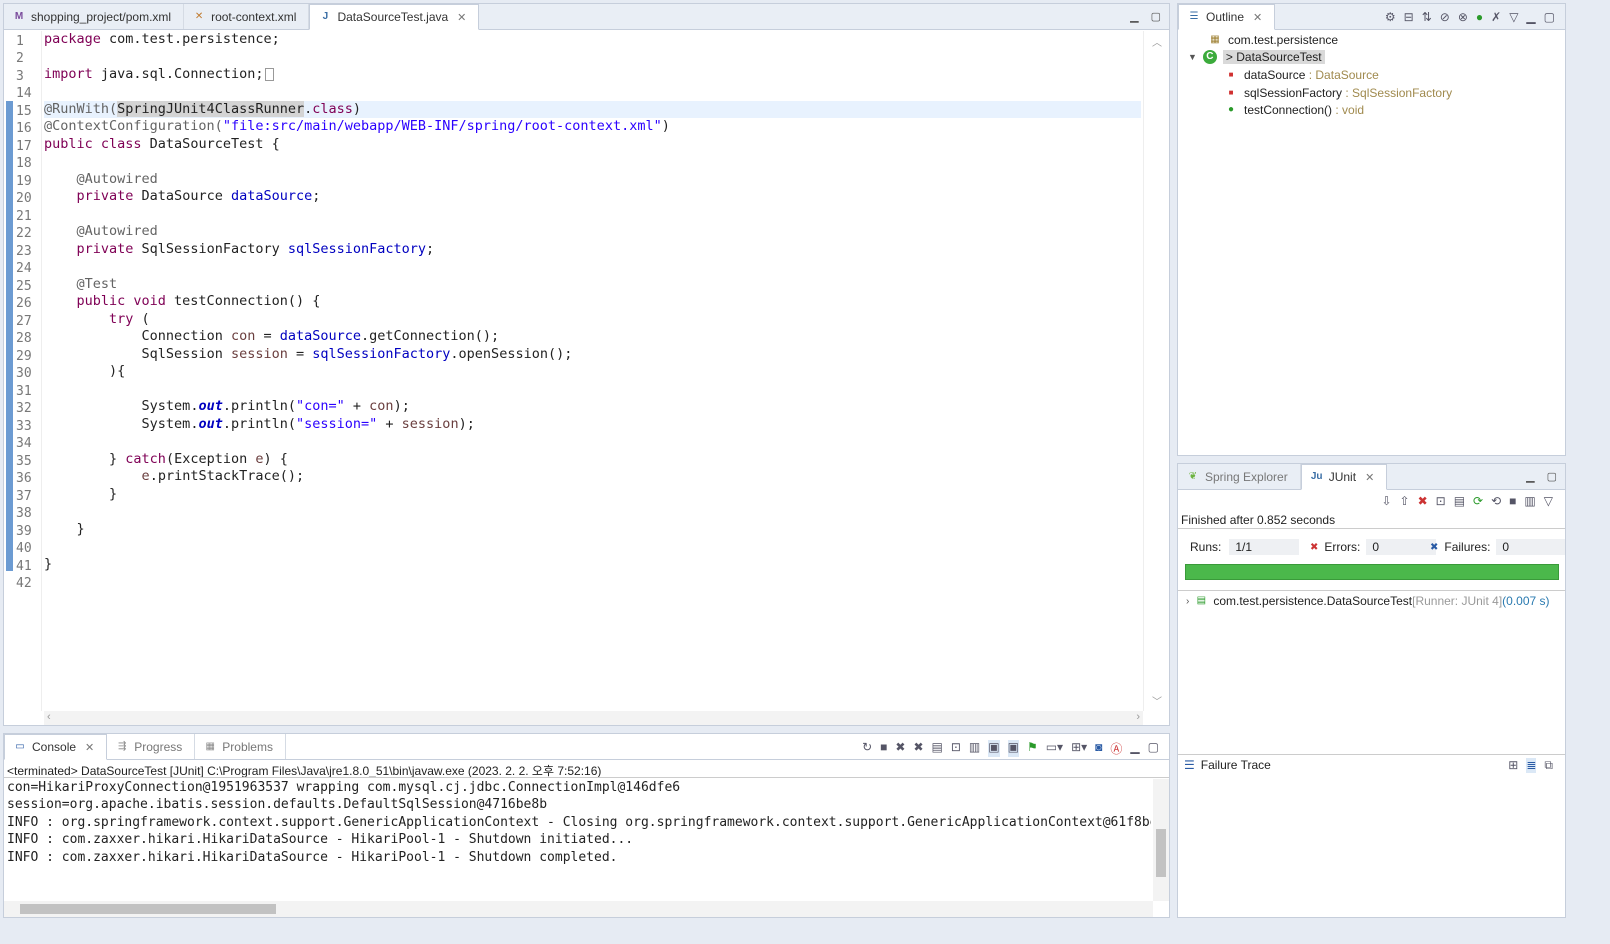 Image resolution: width=1610 pixels, height=944 pixels. What do you see at coordinates (1157, 700) in the screenshot?
I see `scroll-down-icon: ﹀` at bounding box center [1157, 700].